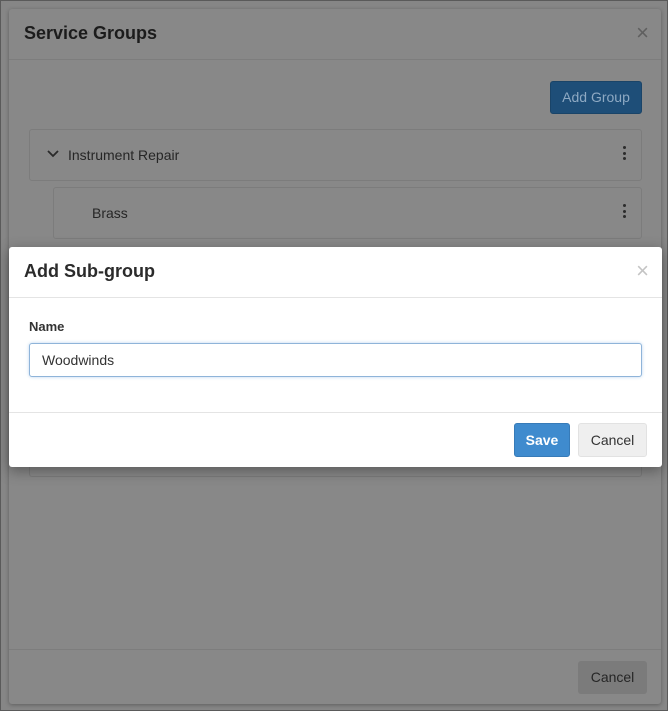 The width and height of the screenshot is (668, 711). Describe the element at coordinates (124, 155) in the screenshot. I see `group-label: Instrument Repair` at that location.